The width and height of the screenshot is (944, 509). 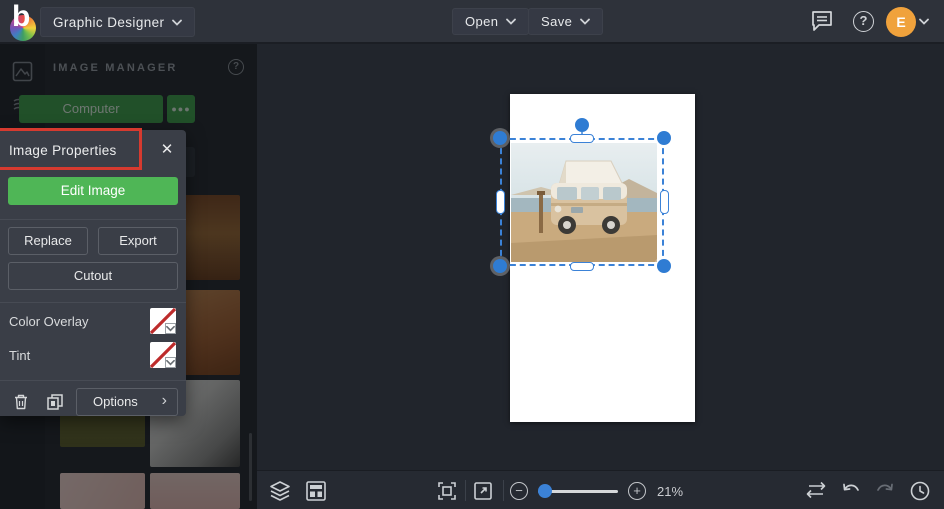 What do you see at coordinates (167, 150) in the screenshot?
I see `close-icon: ✕` at bounding box center [167, 150].